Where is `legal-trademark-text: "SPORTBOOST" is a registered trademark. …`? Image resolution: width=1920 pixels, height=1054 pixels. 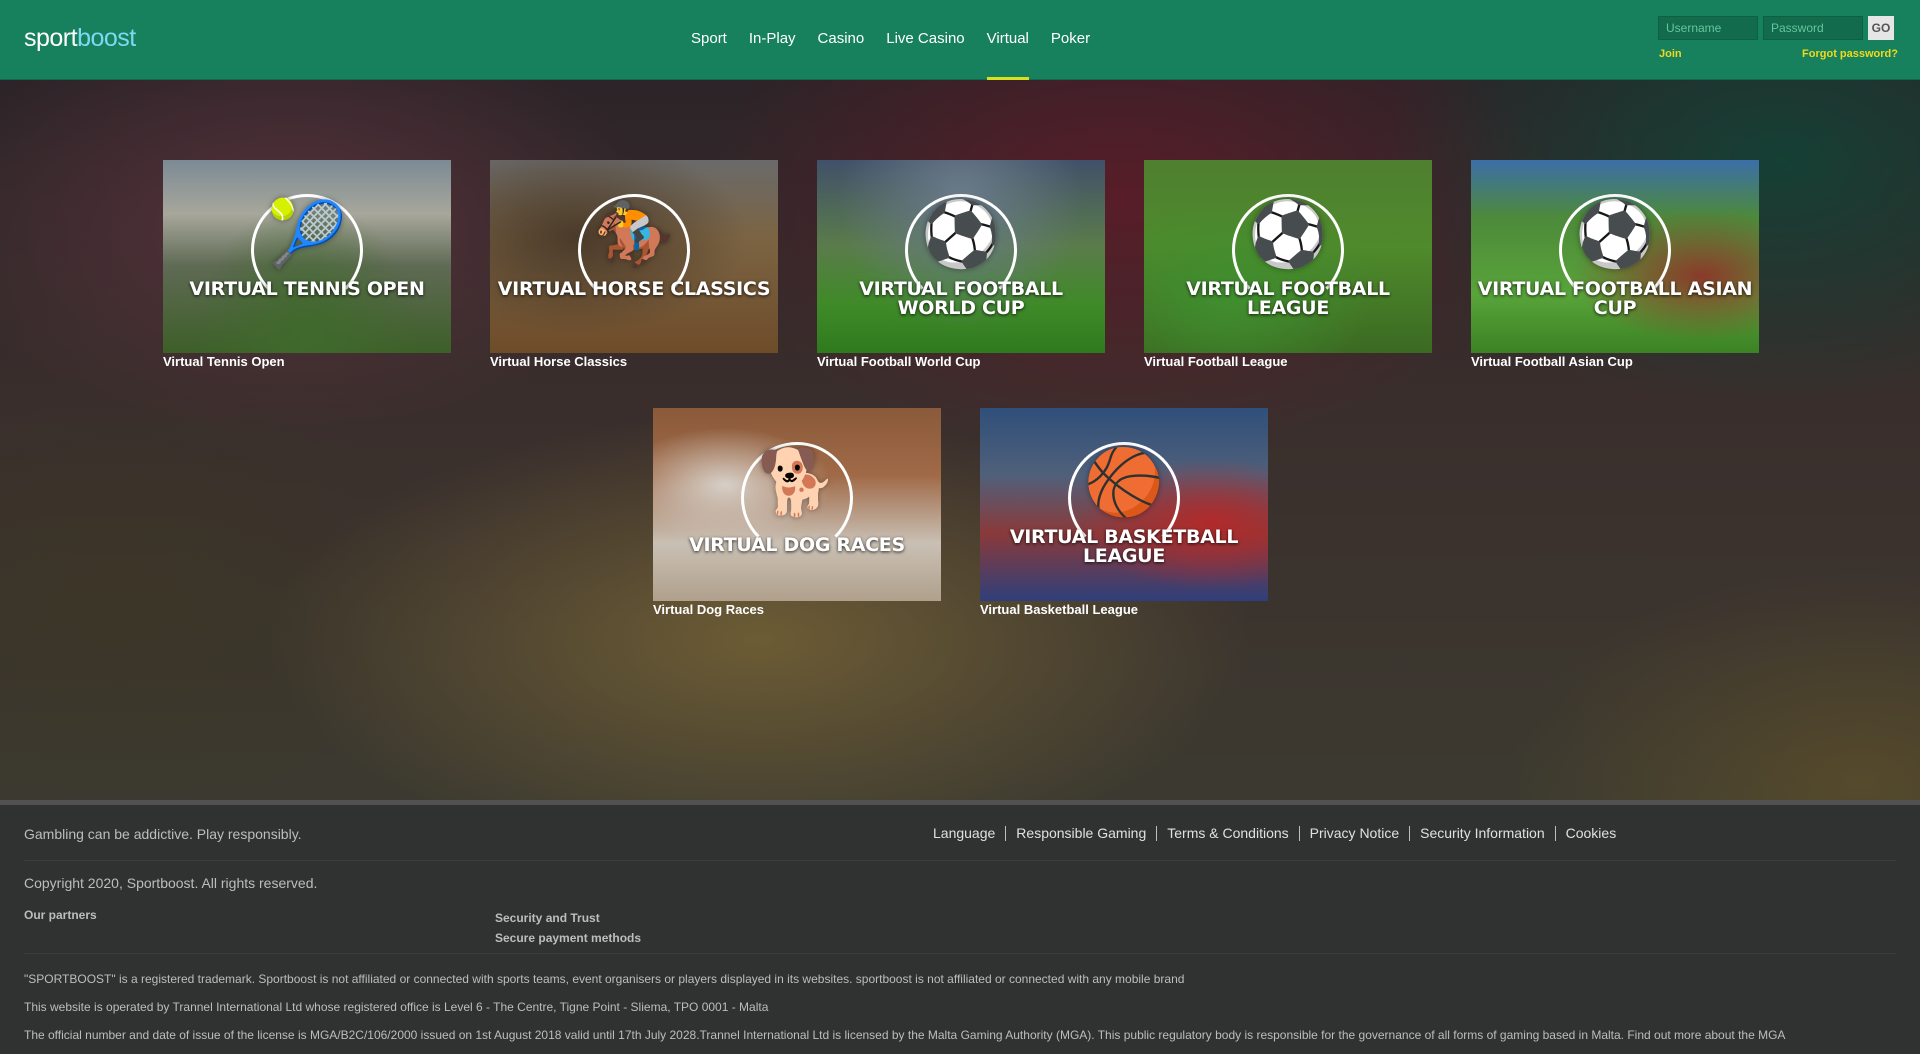 legal-trademark-text: "SPORTBOOST" is a registered trademark. … is located at coordinates (604, 979).